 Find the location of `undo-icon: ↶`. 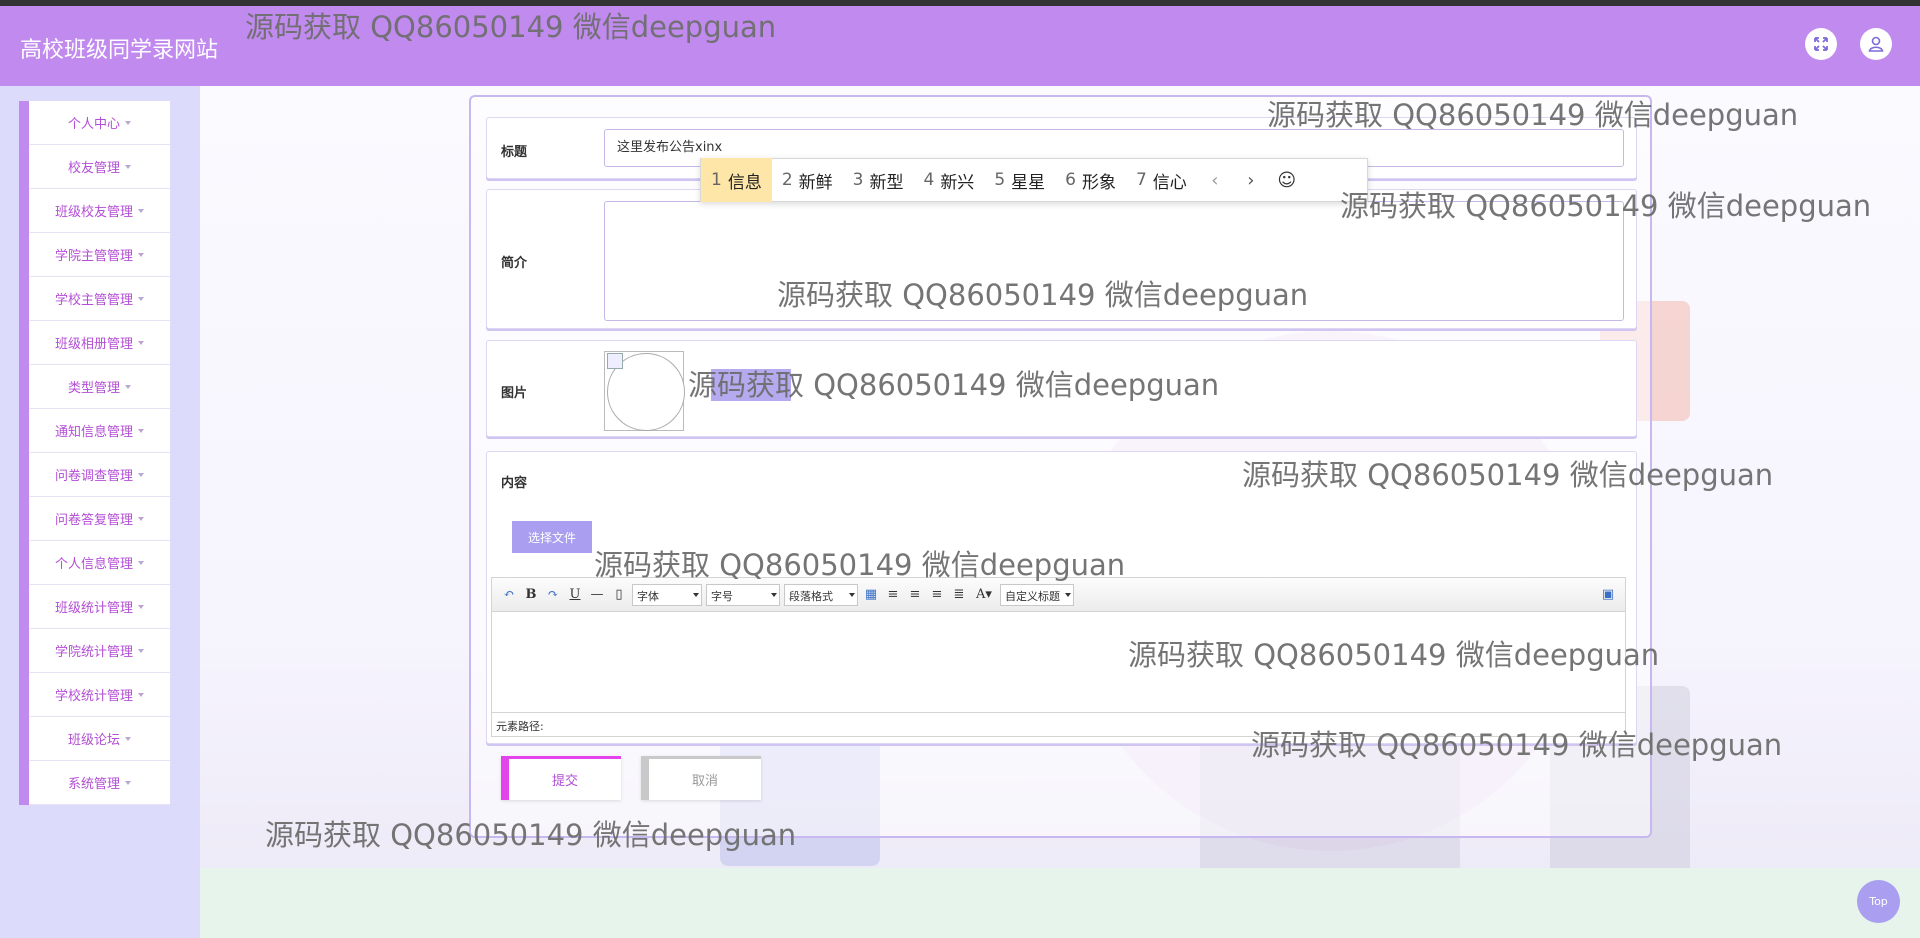

undo-icon: ↶ is located at coordinates (509, 595).